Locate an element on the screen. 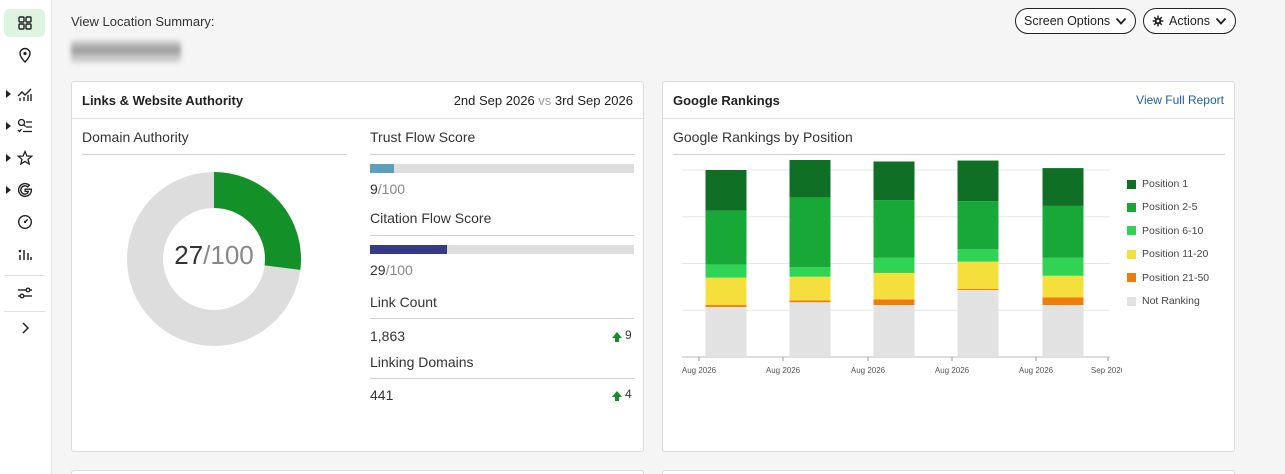 This screenshot has height=474, width=1285. link-count-heading: Link Count is located at coordinates (403, 302).